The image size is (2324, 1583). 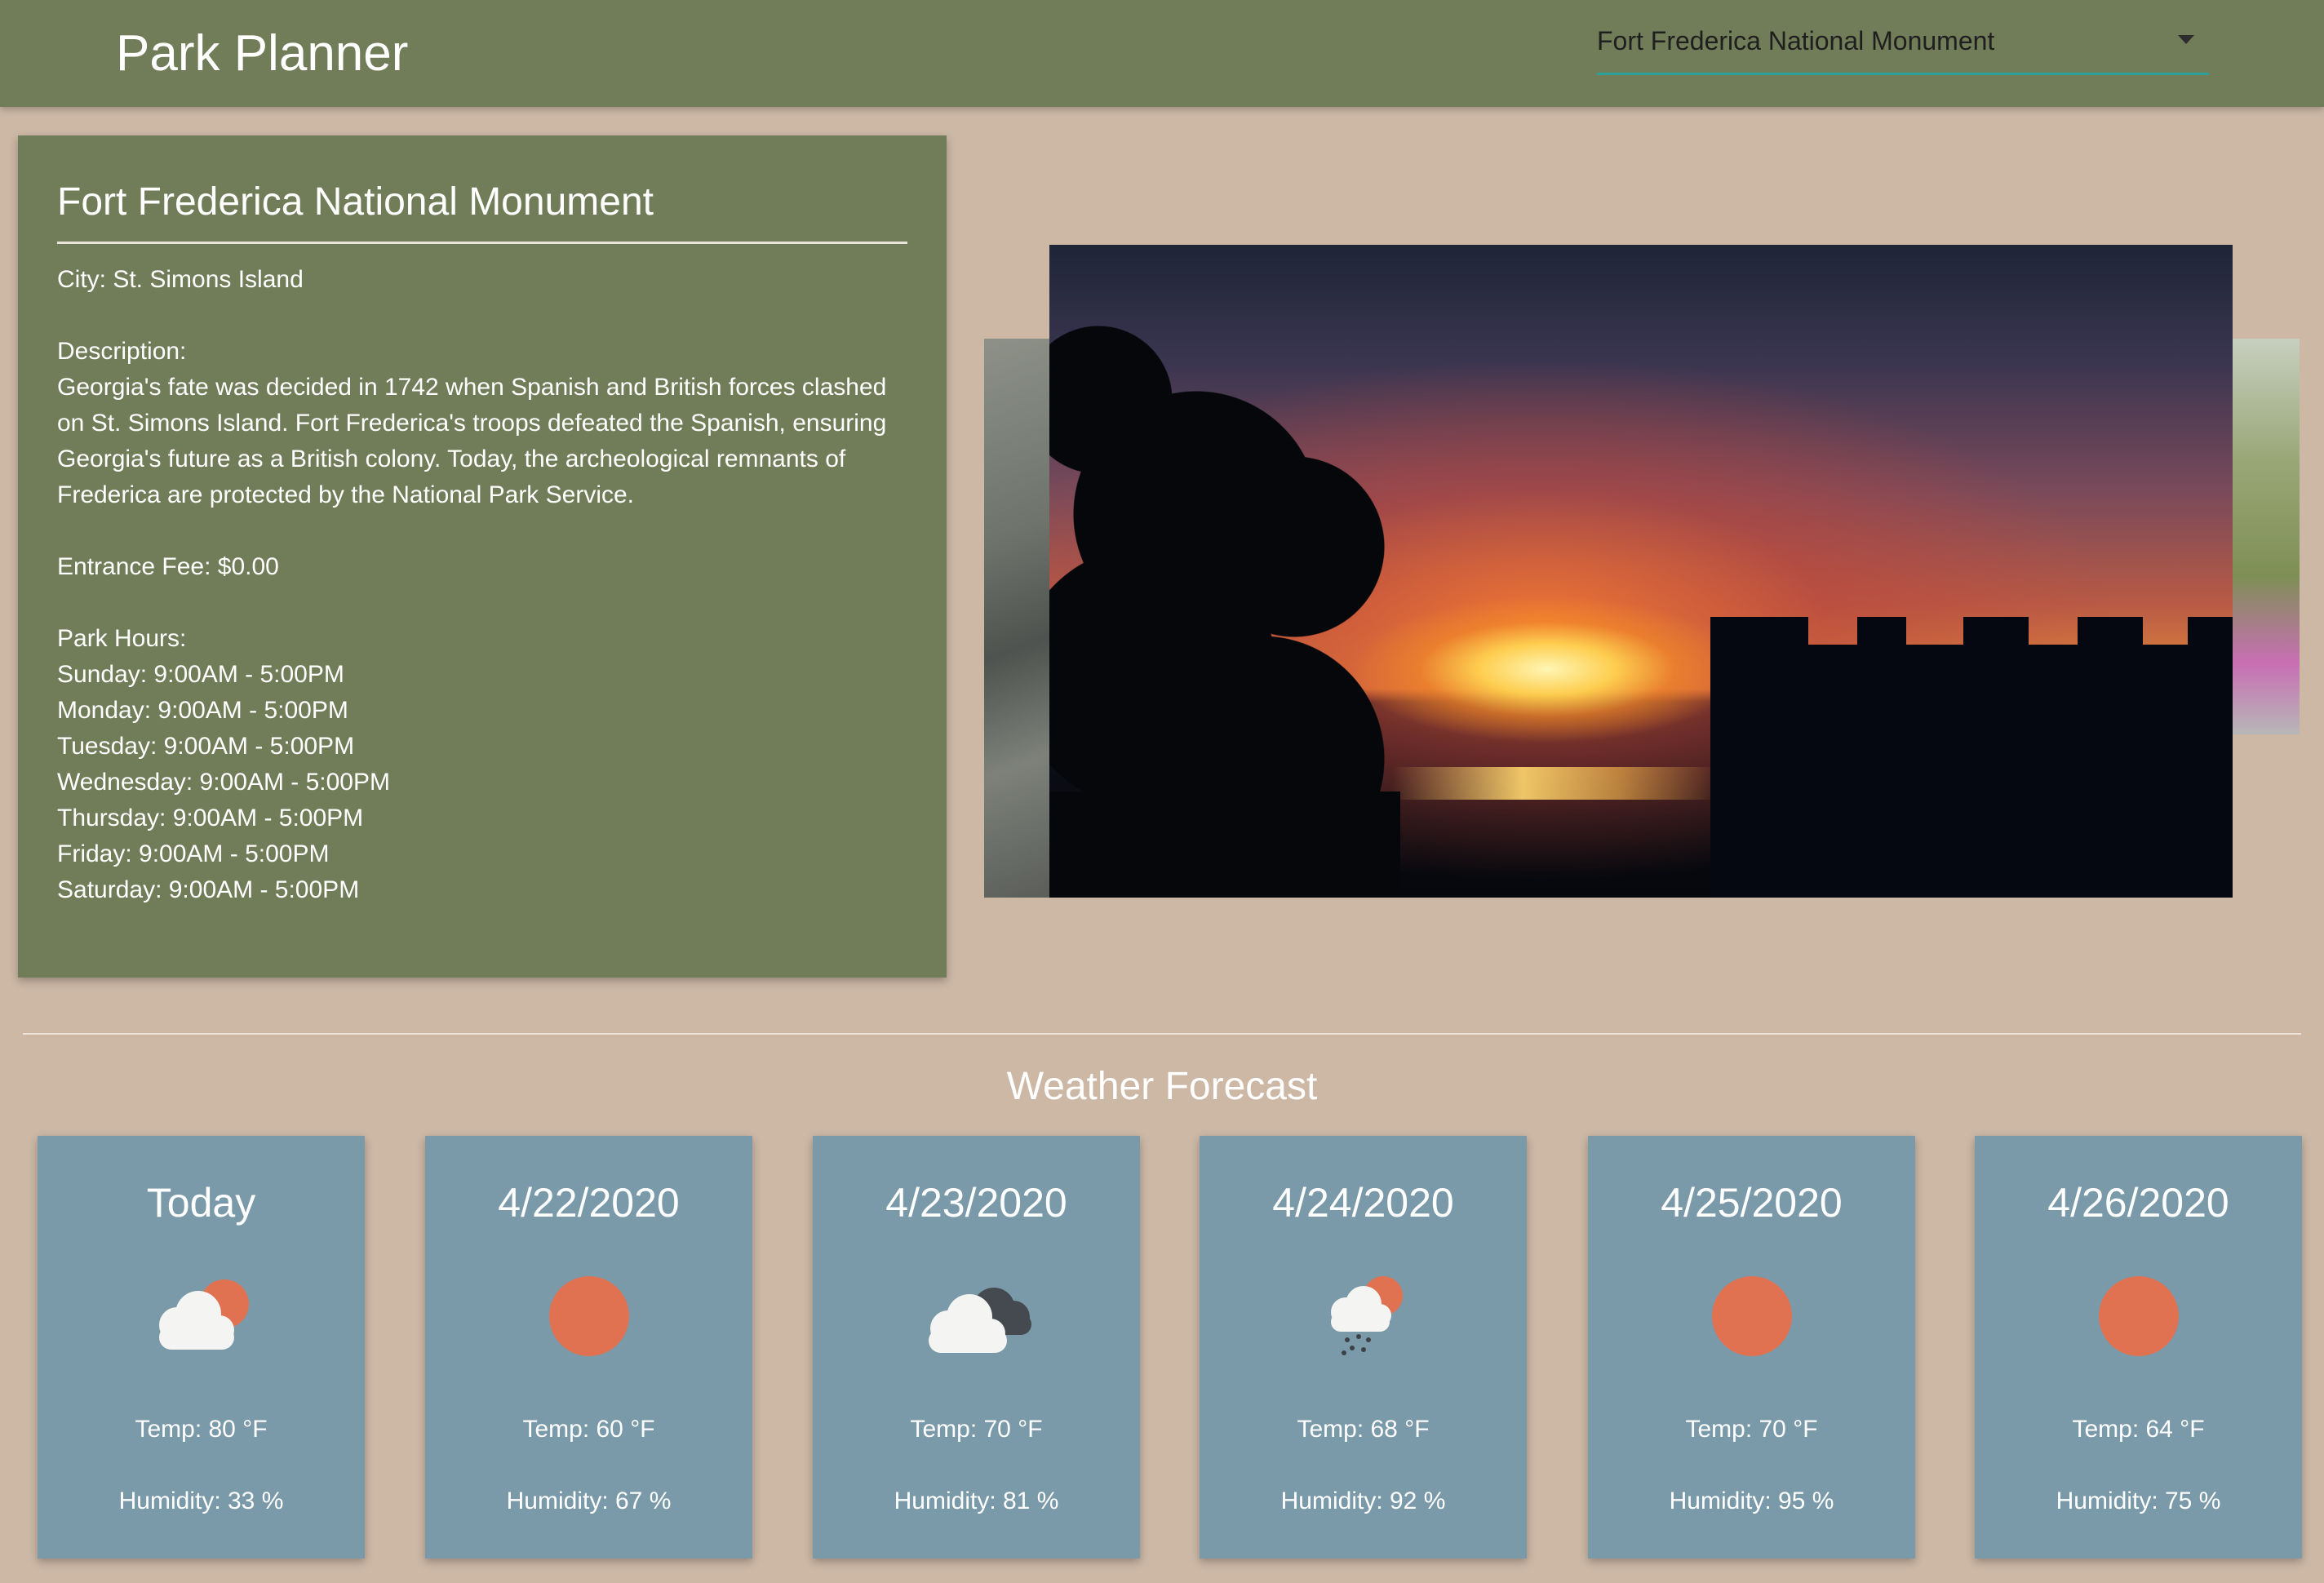 I want to click on forecast-date: Today, so click(x=201, y=1203).